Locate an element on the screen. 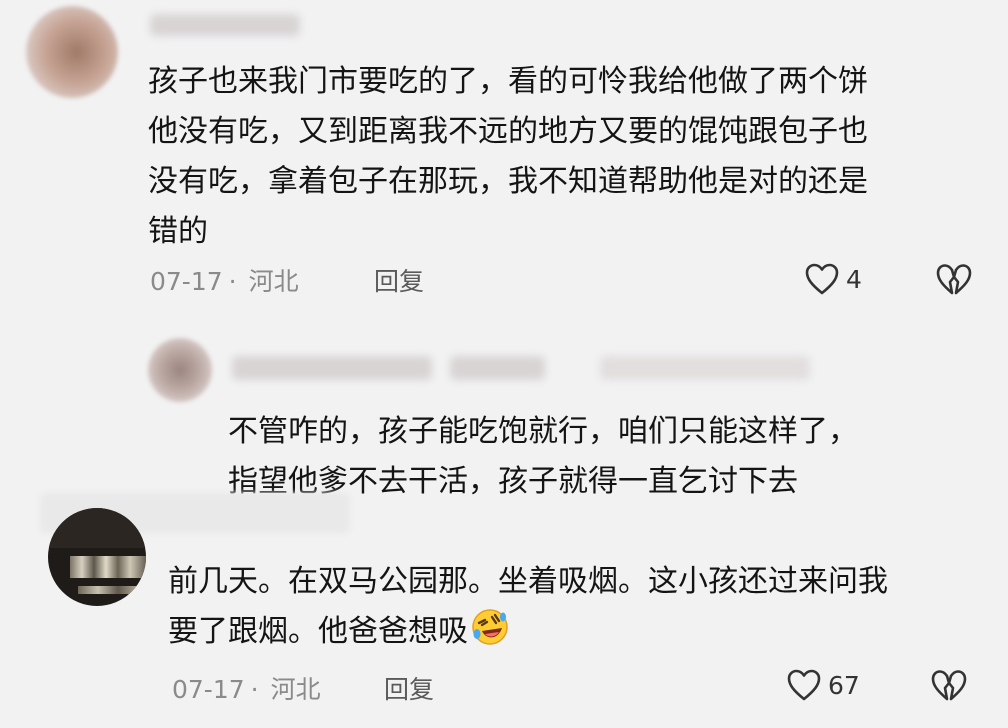  like-button: 4 is located at coordinates (833, 279).